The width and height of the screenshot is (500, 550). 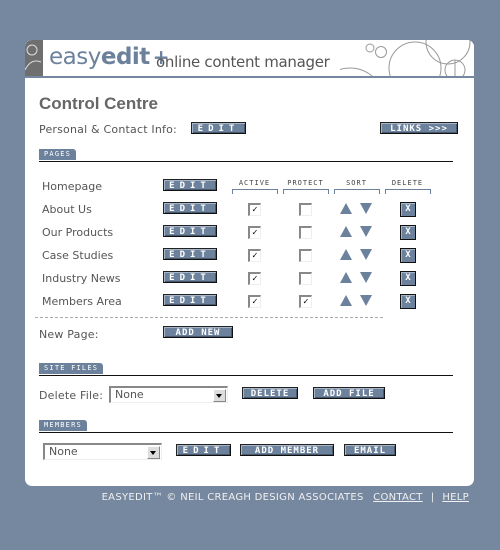 I want to click on email-member-button: EMAIL, so click(x=370, y=450).